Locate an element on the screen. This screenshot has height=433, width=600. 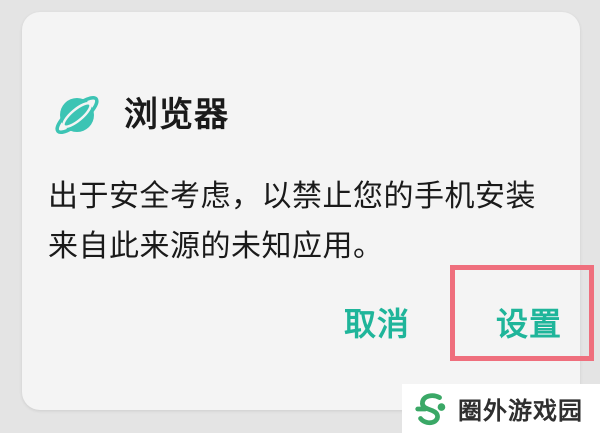
watermark: 圈外游戏园 is located at coordinates (501, 408).